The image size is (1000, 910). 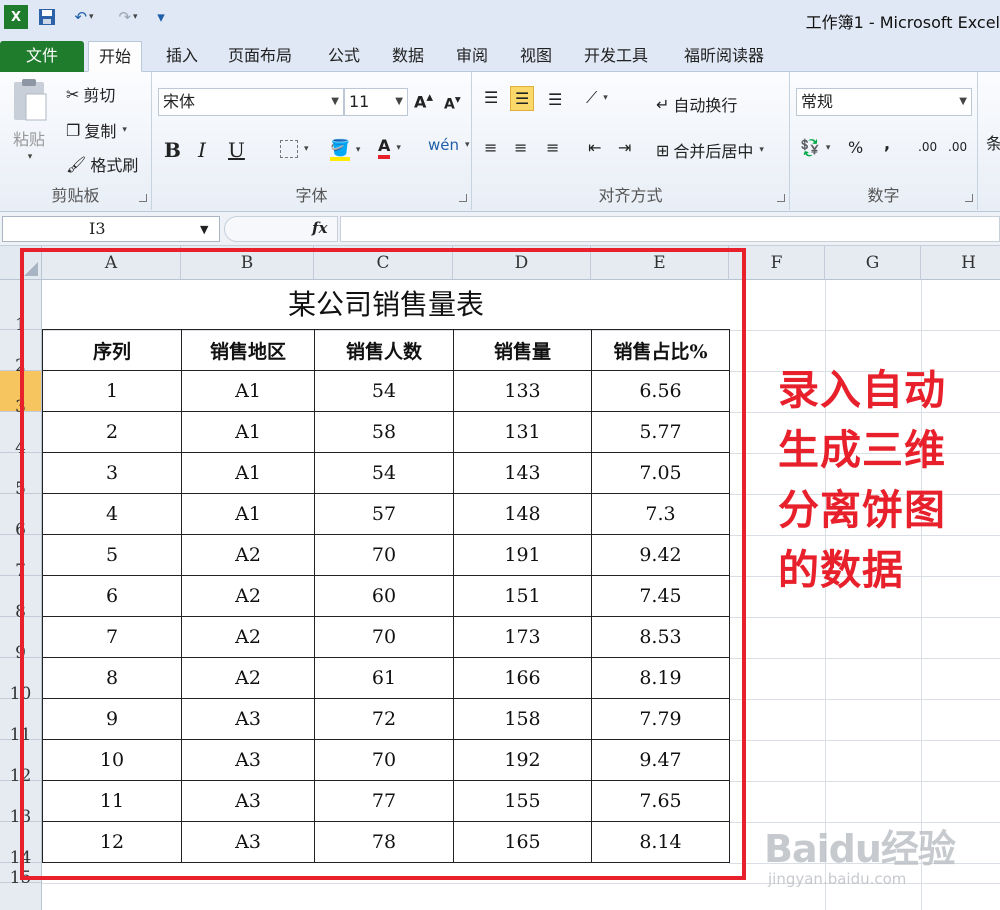 I want to click on table-cell: 151, so click(x=522, y=596).